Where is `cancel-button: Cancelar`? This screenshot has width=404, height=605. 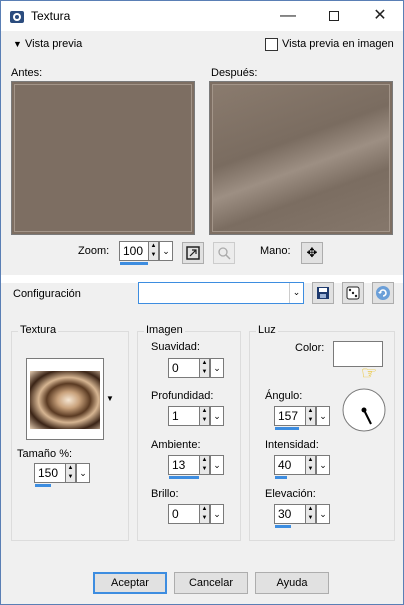
cancel-button: Cancelar is located at coordinates (211, 583).